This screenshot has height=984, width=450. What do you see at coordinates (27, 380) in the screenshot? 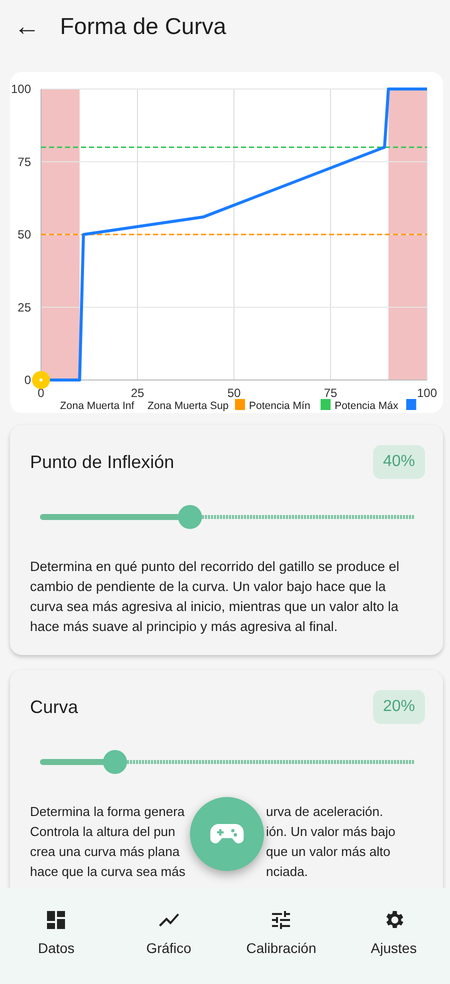
I see `y-tick-label: 0` at bounding box center [27, 380].